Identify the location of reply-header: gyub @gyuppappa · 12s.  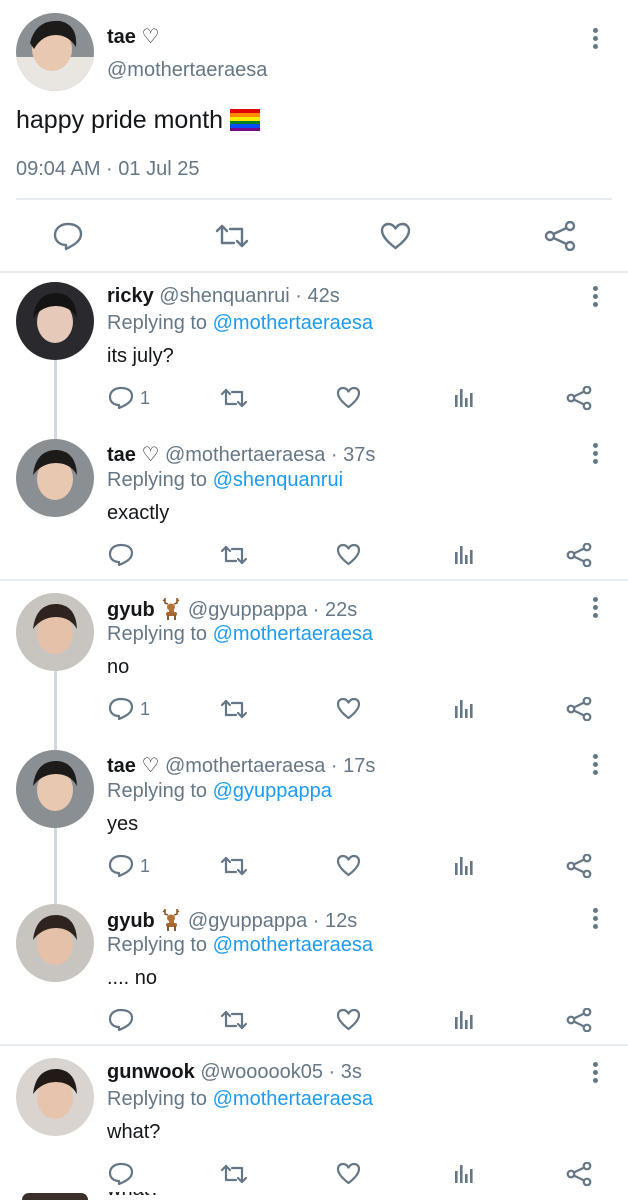
(232, 922).